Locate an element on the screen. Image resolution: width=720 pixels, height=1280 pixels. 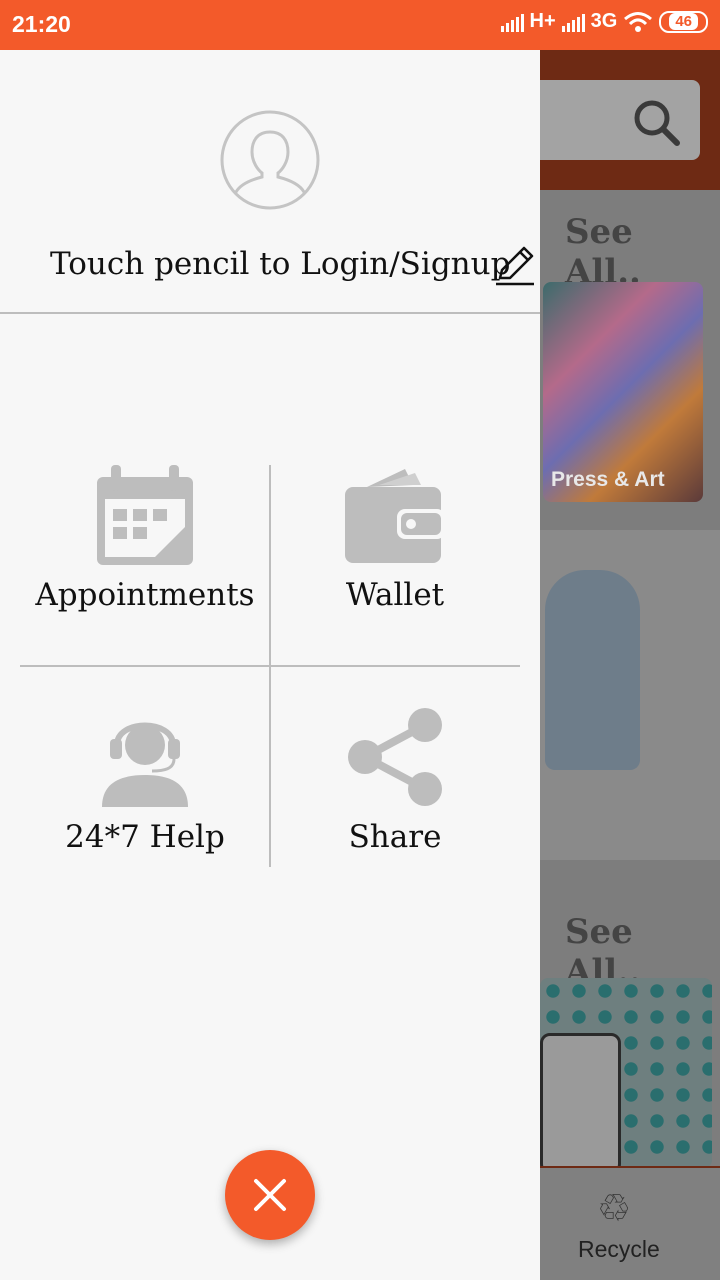
pencil-icon is located at coordinates (514, 266).